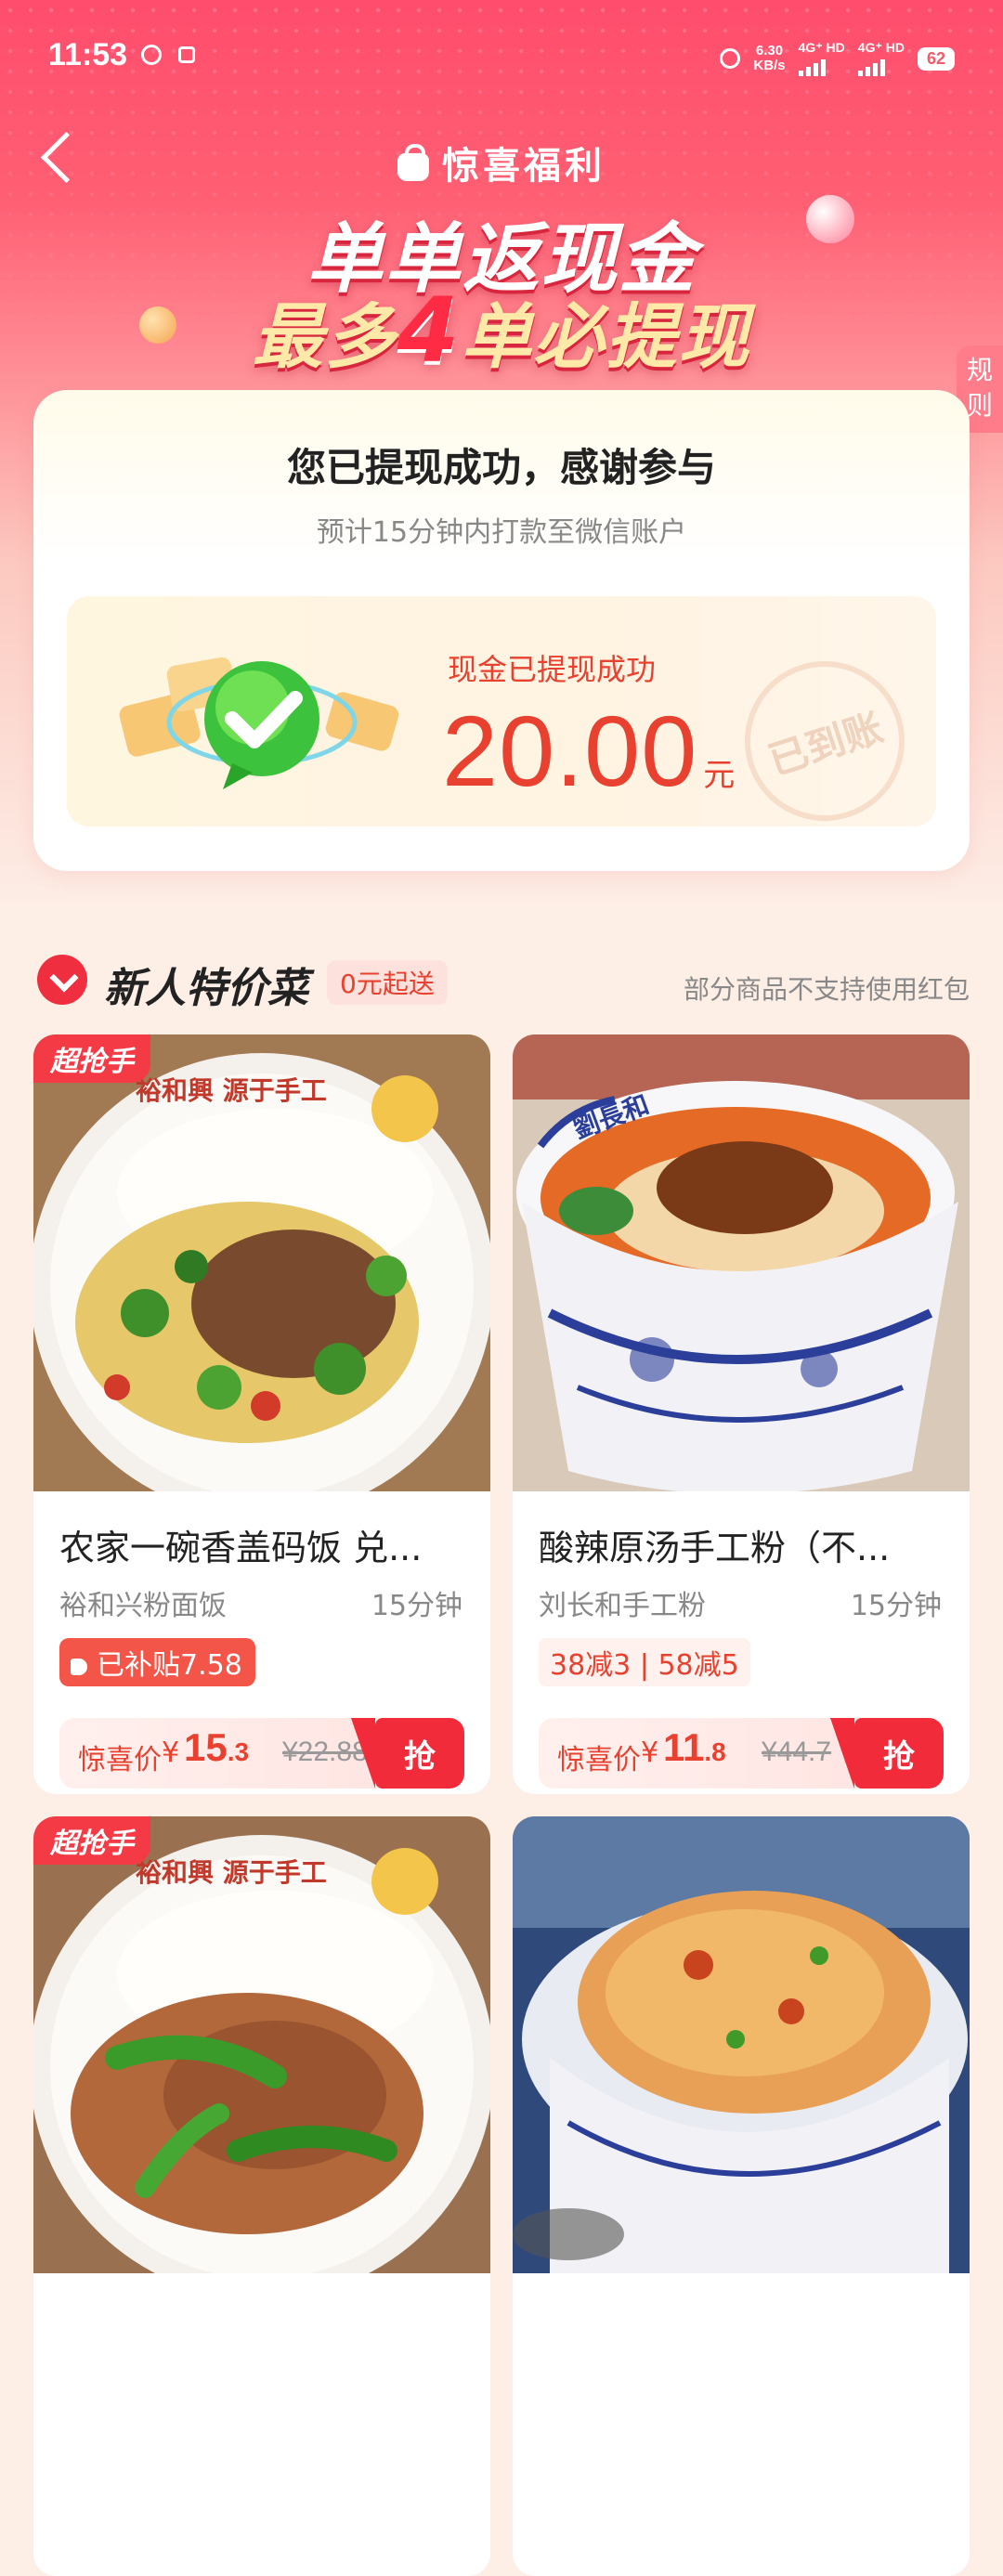 The width and height of the screenshot is (1003, 2576). I want to click on status-time: 11:53, so click(88, 54).